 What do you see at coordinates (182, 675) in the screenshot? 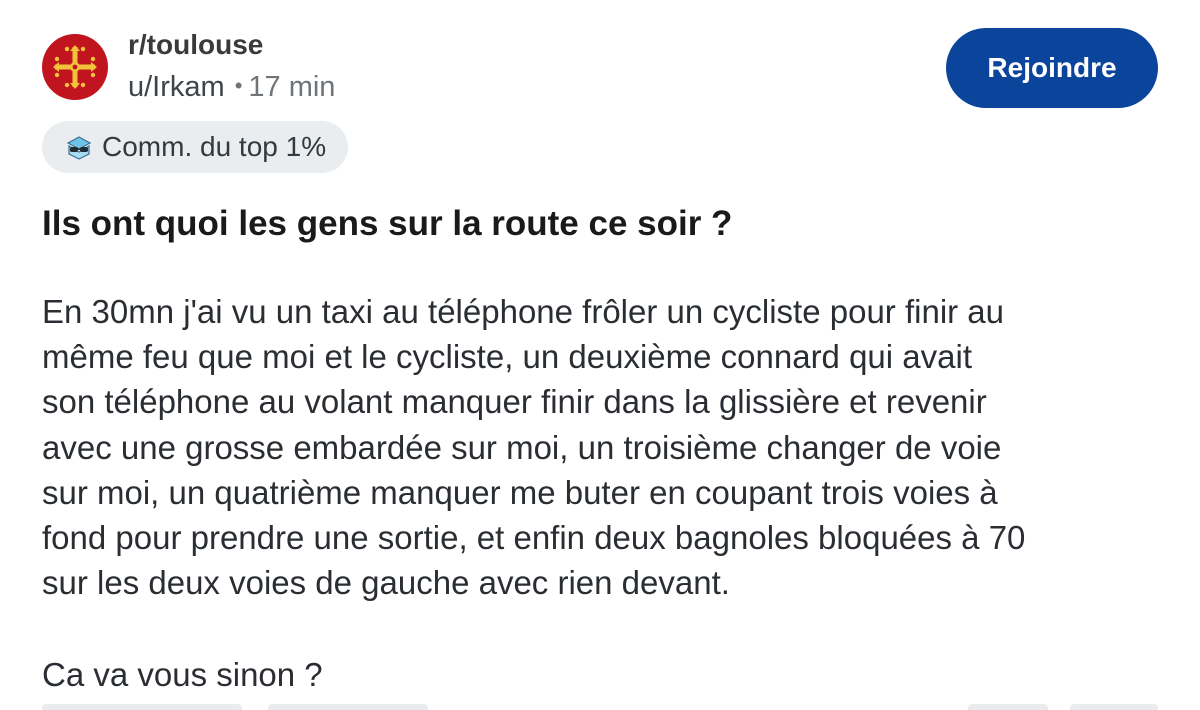
I see `post-body-paragraph: Ca va vous sinon ?` at bounding box center [182, 675].